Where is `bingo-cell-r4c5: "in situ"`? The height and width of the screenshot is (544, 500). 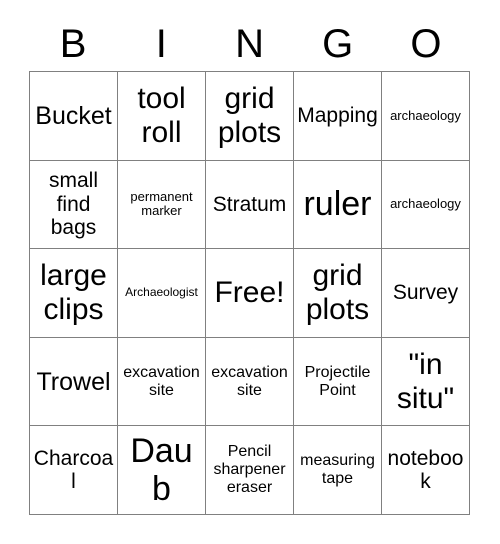
bingo-cell-r4c5: "in situ" is located at coordinates (426, 382).